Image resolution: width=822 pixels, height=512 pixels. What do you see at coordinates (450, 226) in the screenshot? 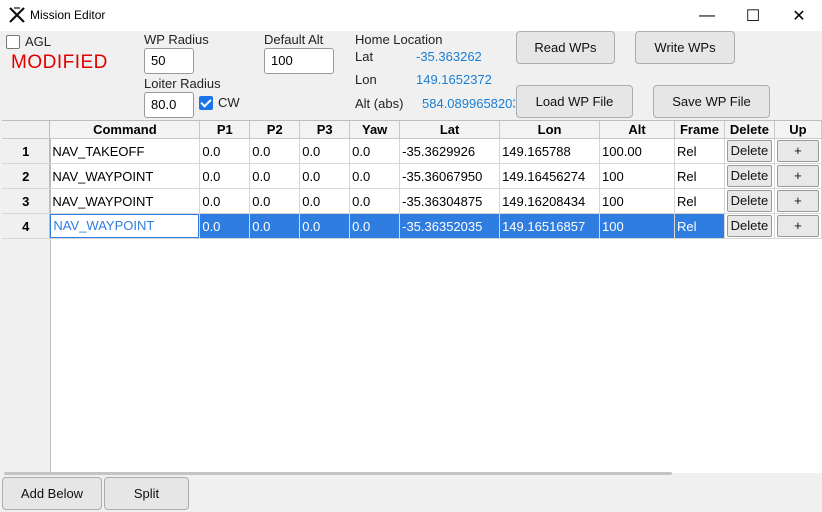
I see `lat-cell: -35.36352035` at bounding box center [450, 226].